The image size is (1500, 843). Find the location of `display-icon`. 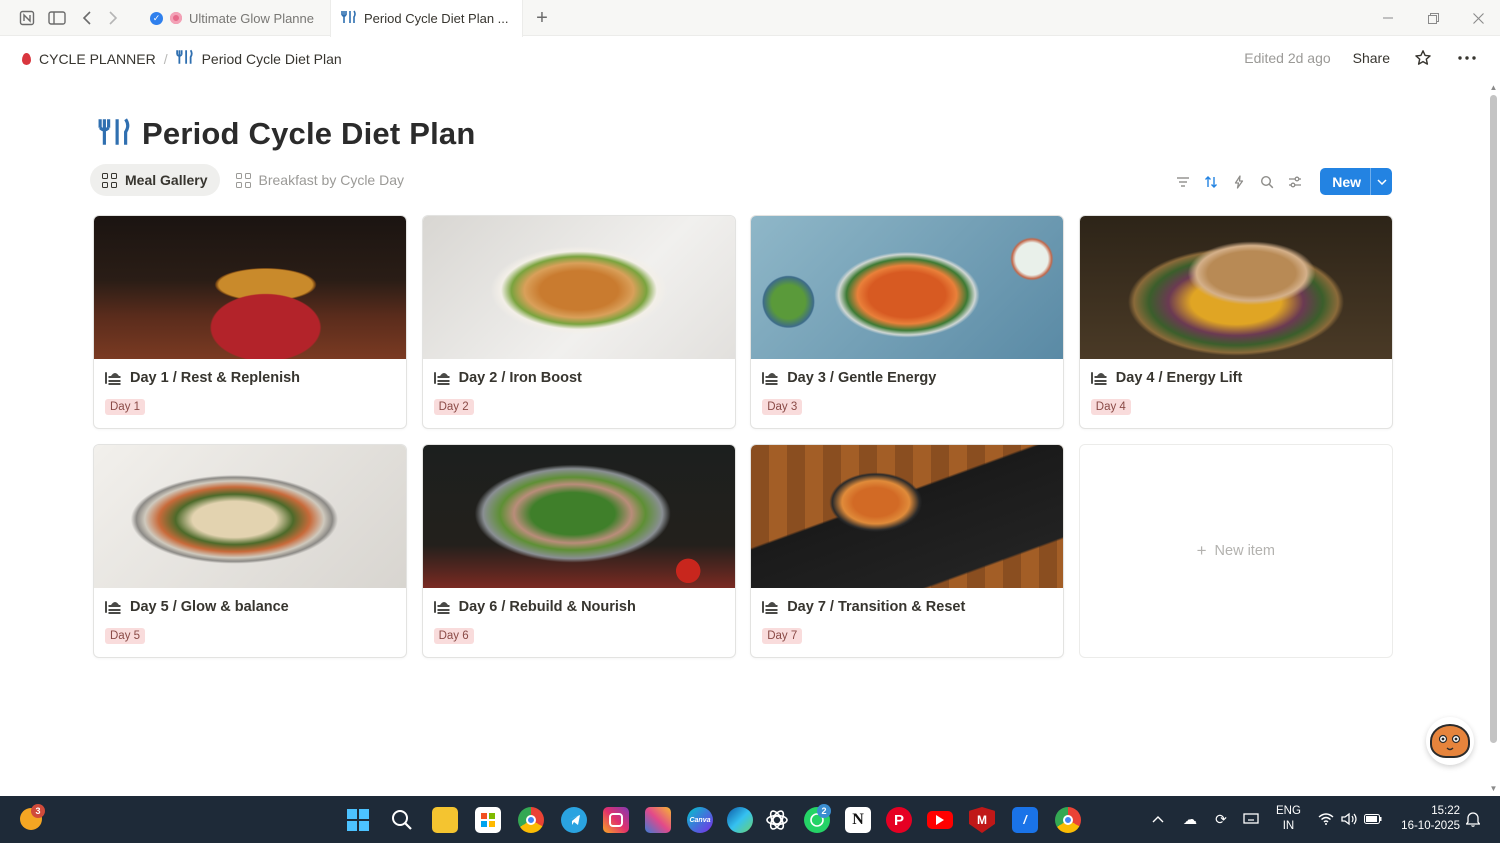

display-icon is located at coordinates (1251, 819).